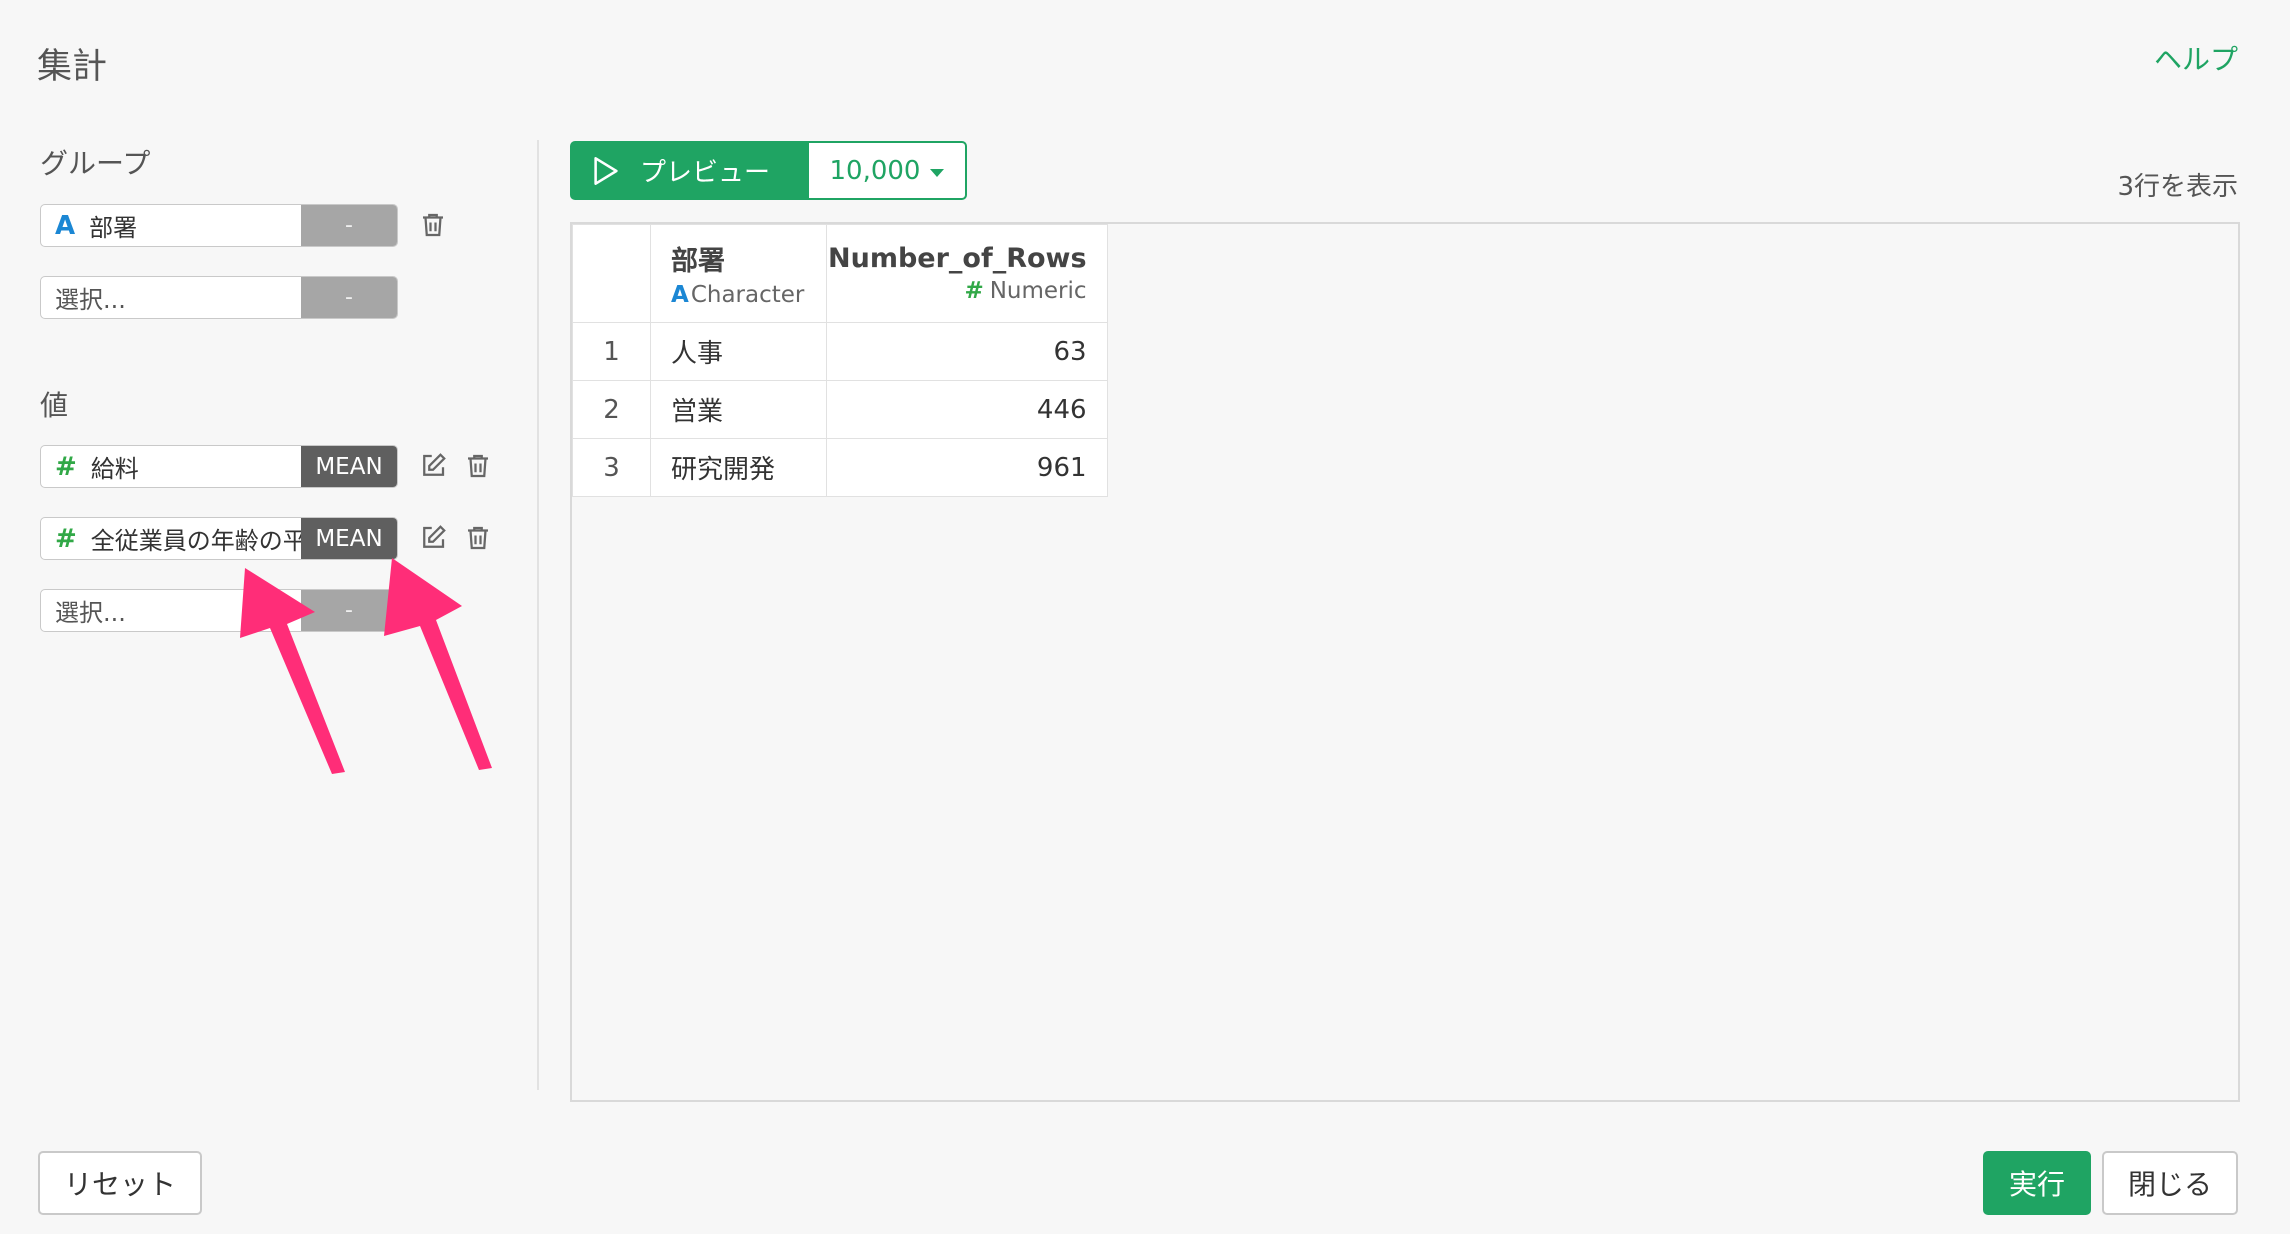 The image size is (2290, 1234). I want to click on cell-dept: 人事, so click(738, 351).